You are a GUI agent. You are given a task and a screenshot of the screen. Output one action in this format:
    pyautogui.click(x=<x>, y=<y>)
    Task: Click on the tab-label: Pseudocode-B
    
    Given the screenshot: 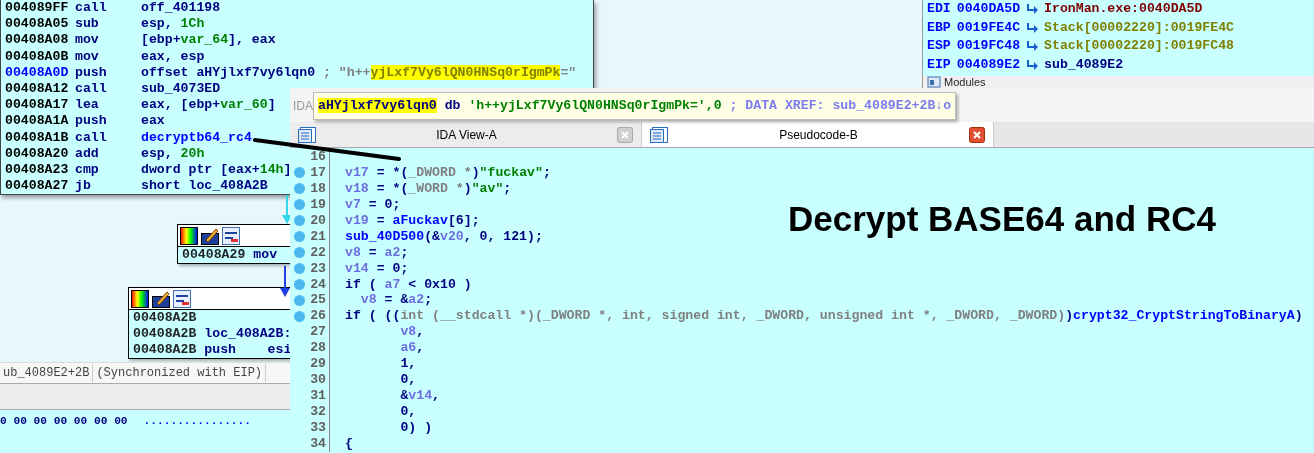 What is the action you would take?
    pyautogui.click(x=818, y=135)
    